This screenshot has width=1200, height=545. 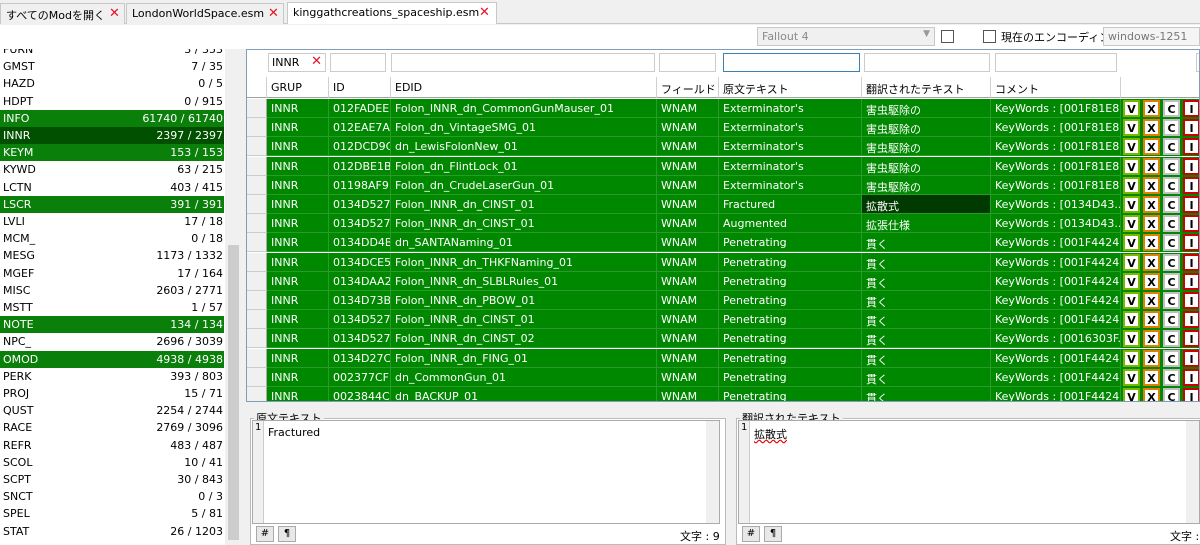 I want to click on extra-filter-input, so click(x=1197, y=62).